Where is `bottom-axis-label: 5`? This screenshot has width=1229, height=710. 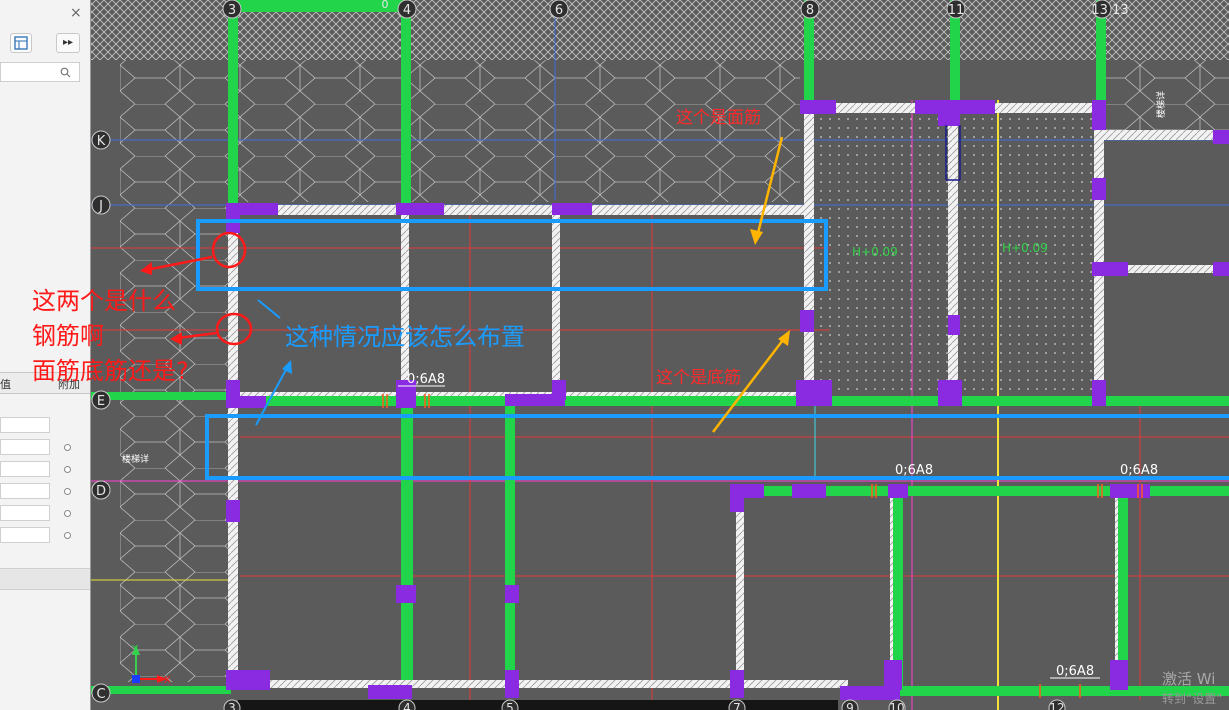
bottom-axis-label: 5 is located at coordinates (510, 705).